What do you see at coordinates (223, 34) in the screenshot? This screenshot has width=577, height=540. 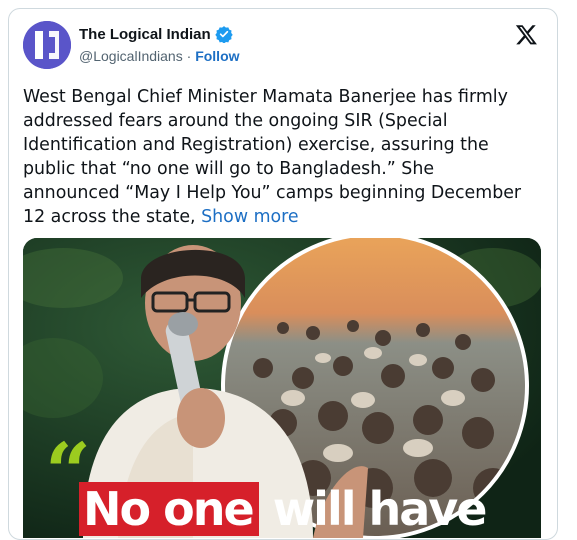 I see `verified-badge-icon` at bounding box center [223, 34].